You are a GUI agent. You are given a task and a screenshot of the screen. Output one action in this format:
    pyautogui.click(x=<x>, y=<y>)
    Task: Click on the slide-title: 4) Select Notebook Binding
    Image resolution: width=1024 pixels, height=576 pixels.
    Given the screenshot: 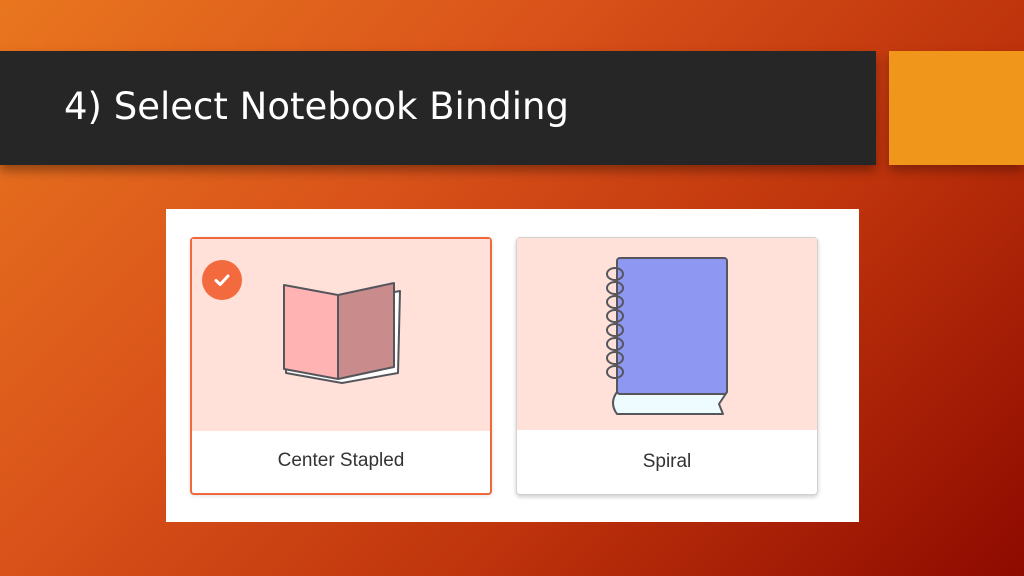 What is the action you would take?
    pyautogui.click(x=316, y=106)
    